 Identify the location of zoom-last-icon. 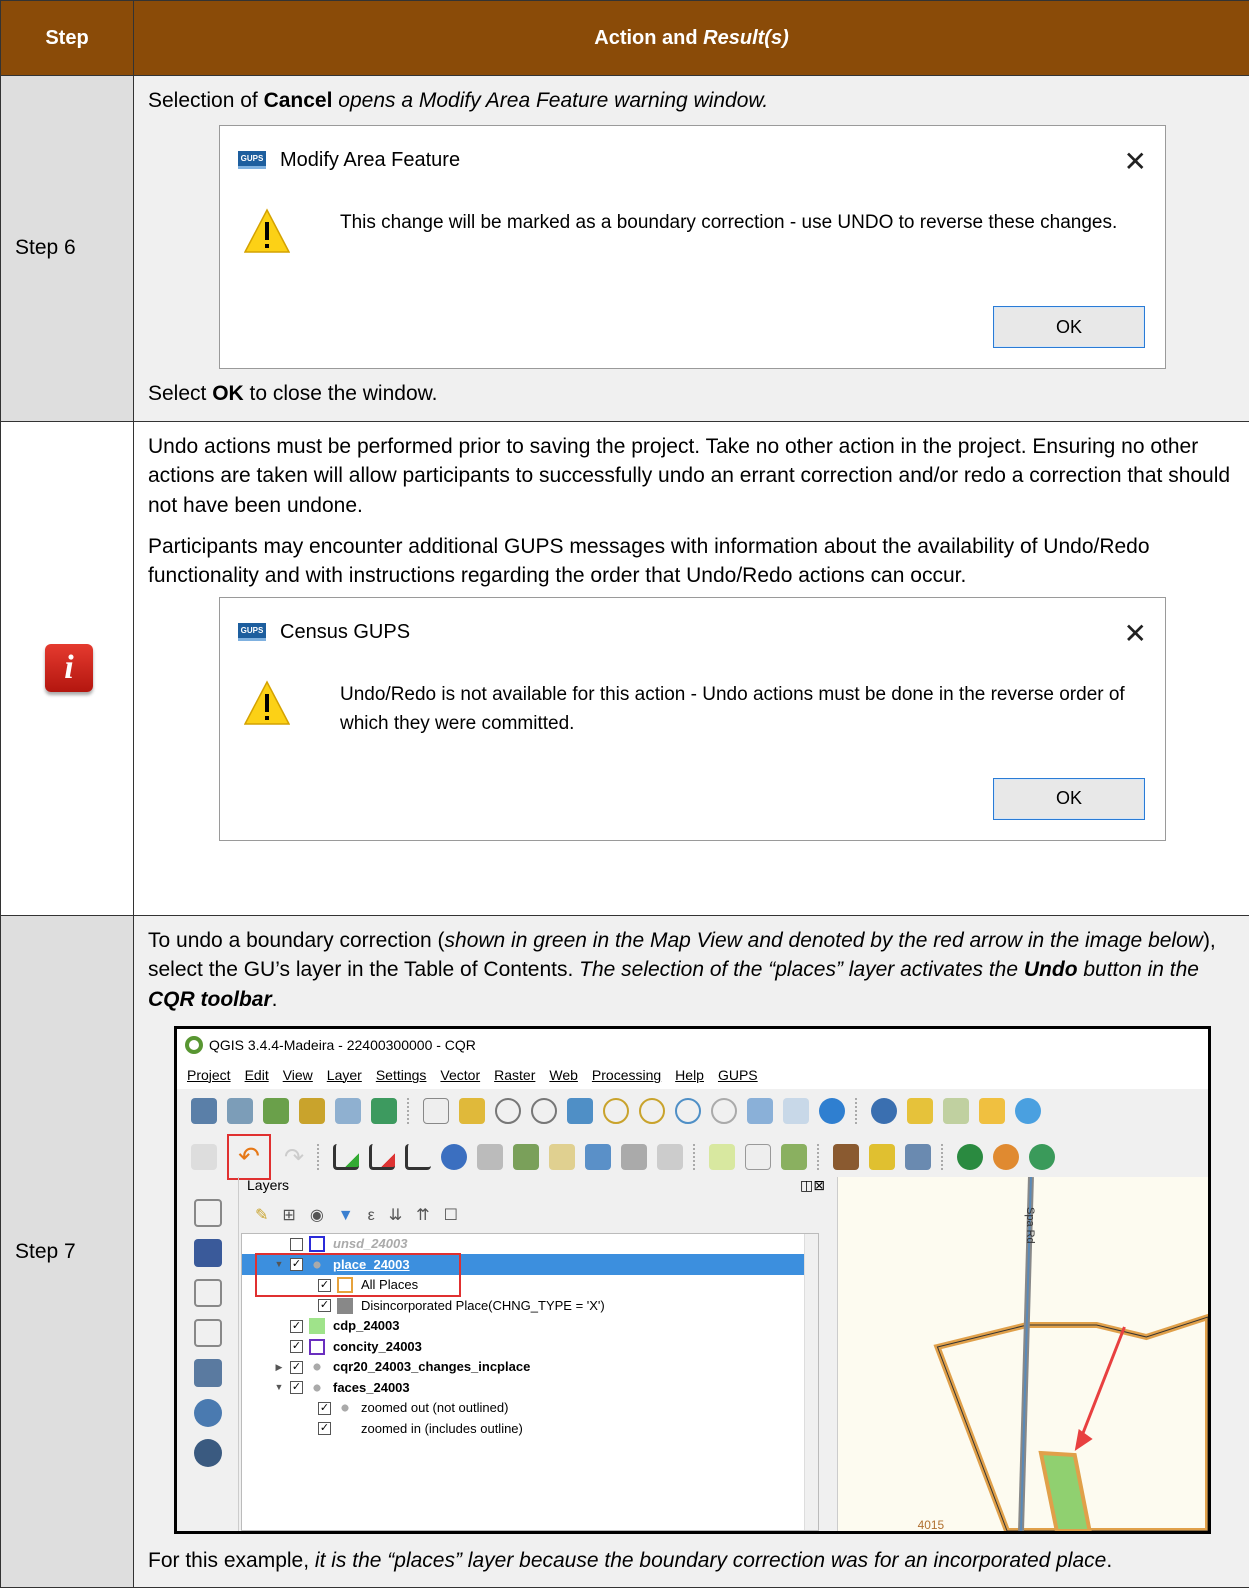
(724, 1111).